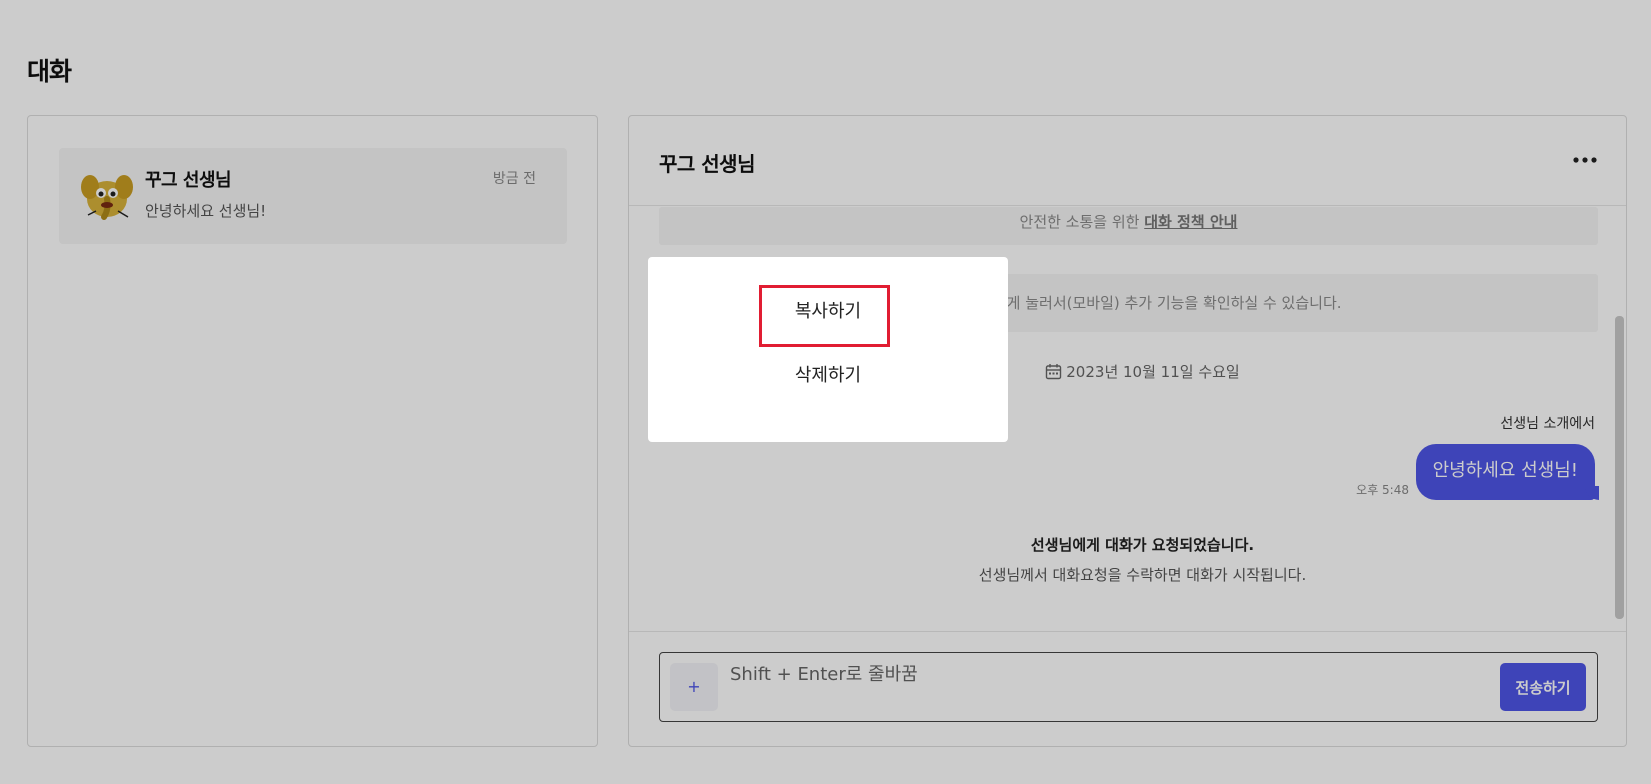 This screenshot has width=1651, height=784. Describe the element at coordinates (828, 374) in the screenshot. I see `delete-menu-item: 삭제하기` at that location.